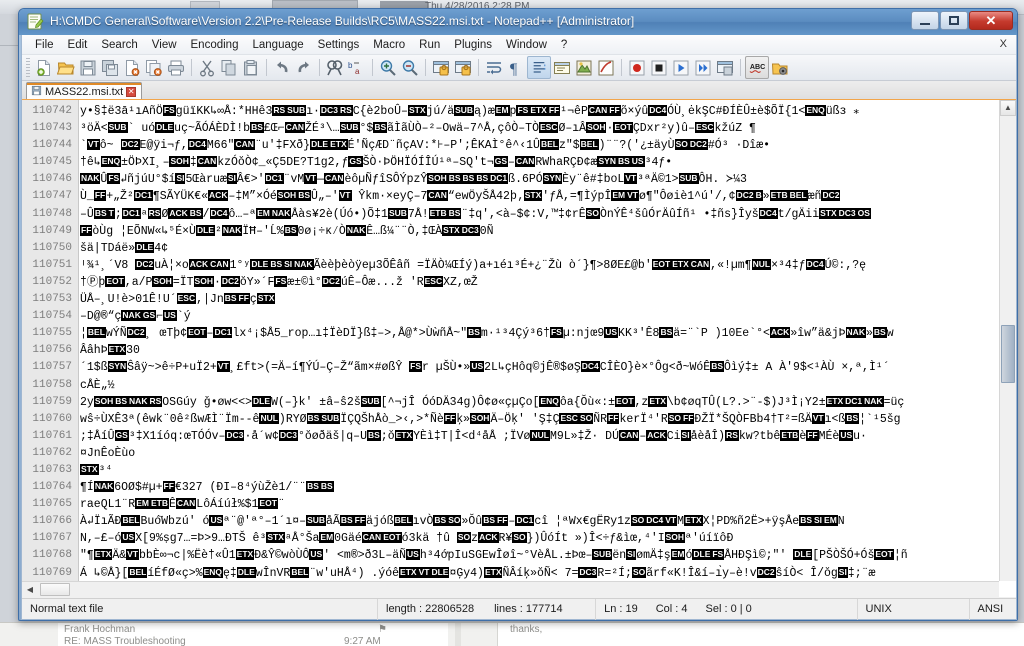  What do you see at coordinates (539, 453) in the screenshot?
I see `code-line: ¤JnÊoÈùo` at bounding box center [539, 453].